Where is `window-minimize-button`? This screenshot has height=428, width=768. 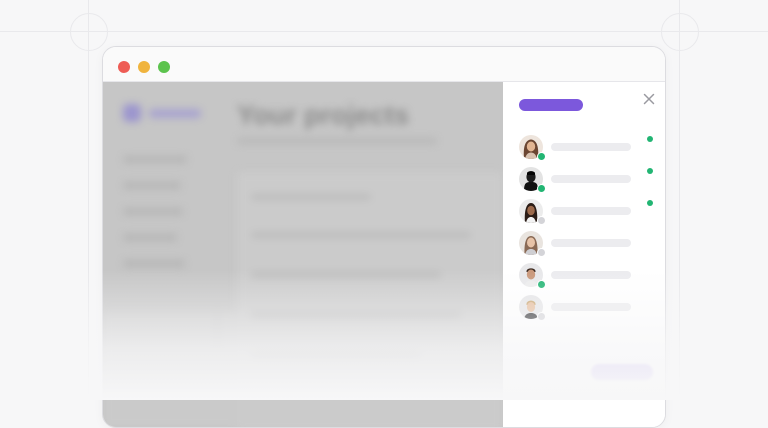
window-minimize-button is located at coordinates (144, 67).